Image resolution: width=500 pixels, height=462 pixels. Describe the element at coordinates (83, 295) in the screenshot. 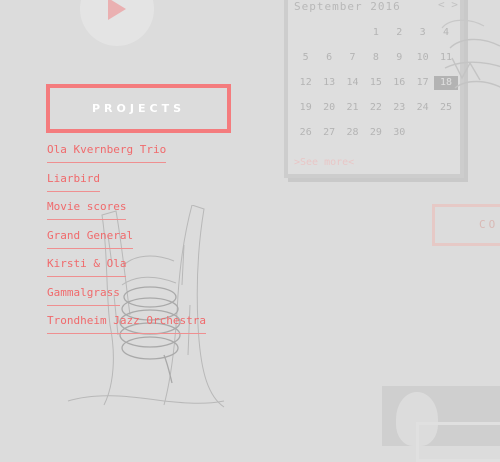

I see `project-link-gammalgrass: Gammalgrass` at that location.